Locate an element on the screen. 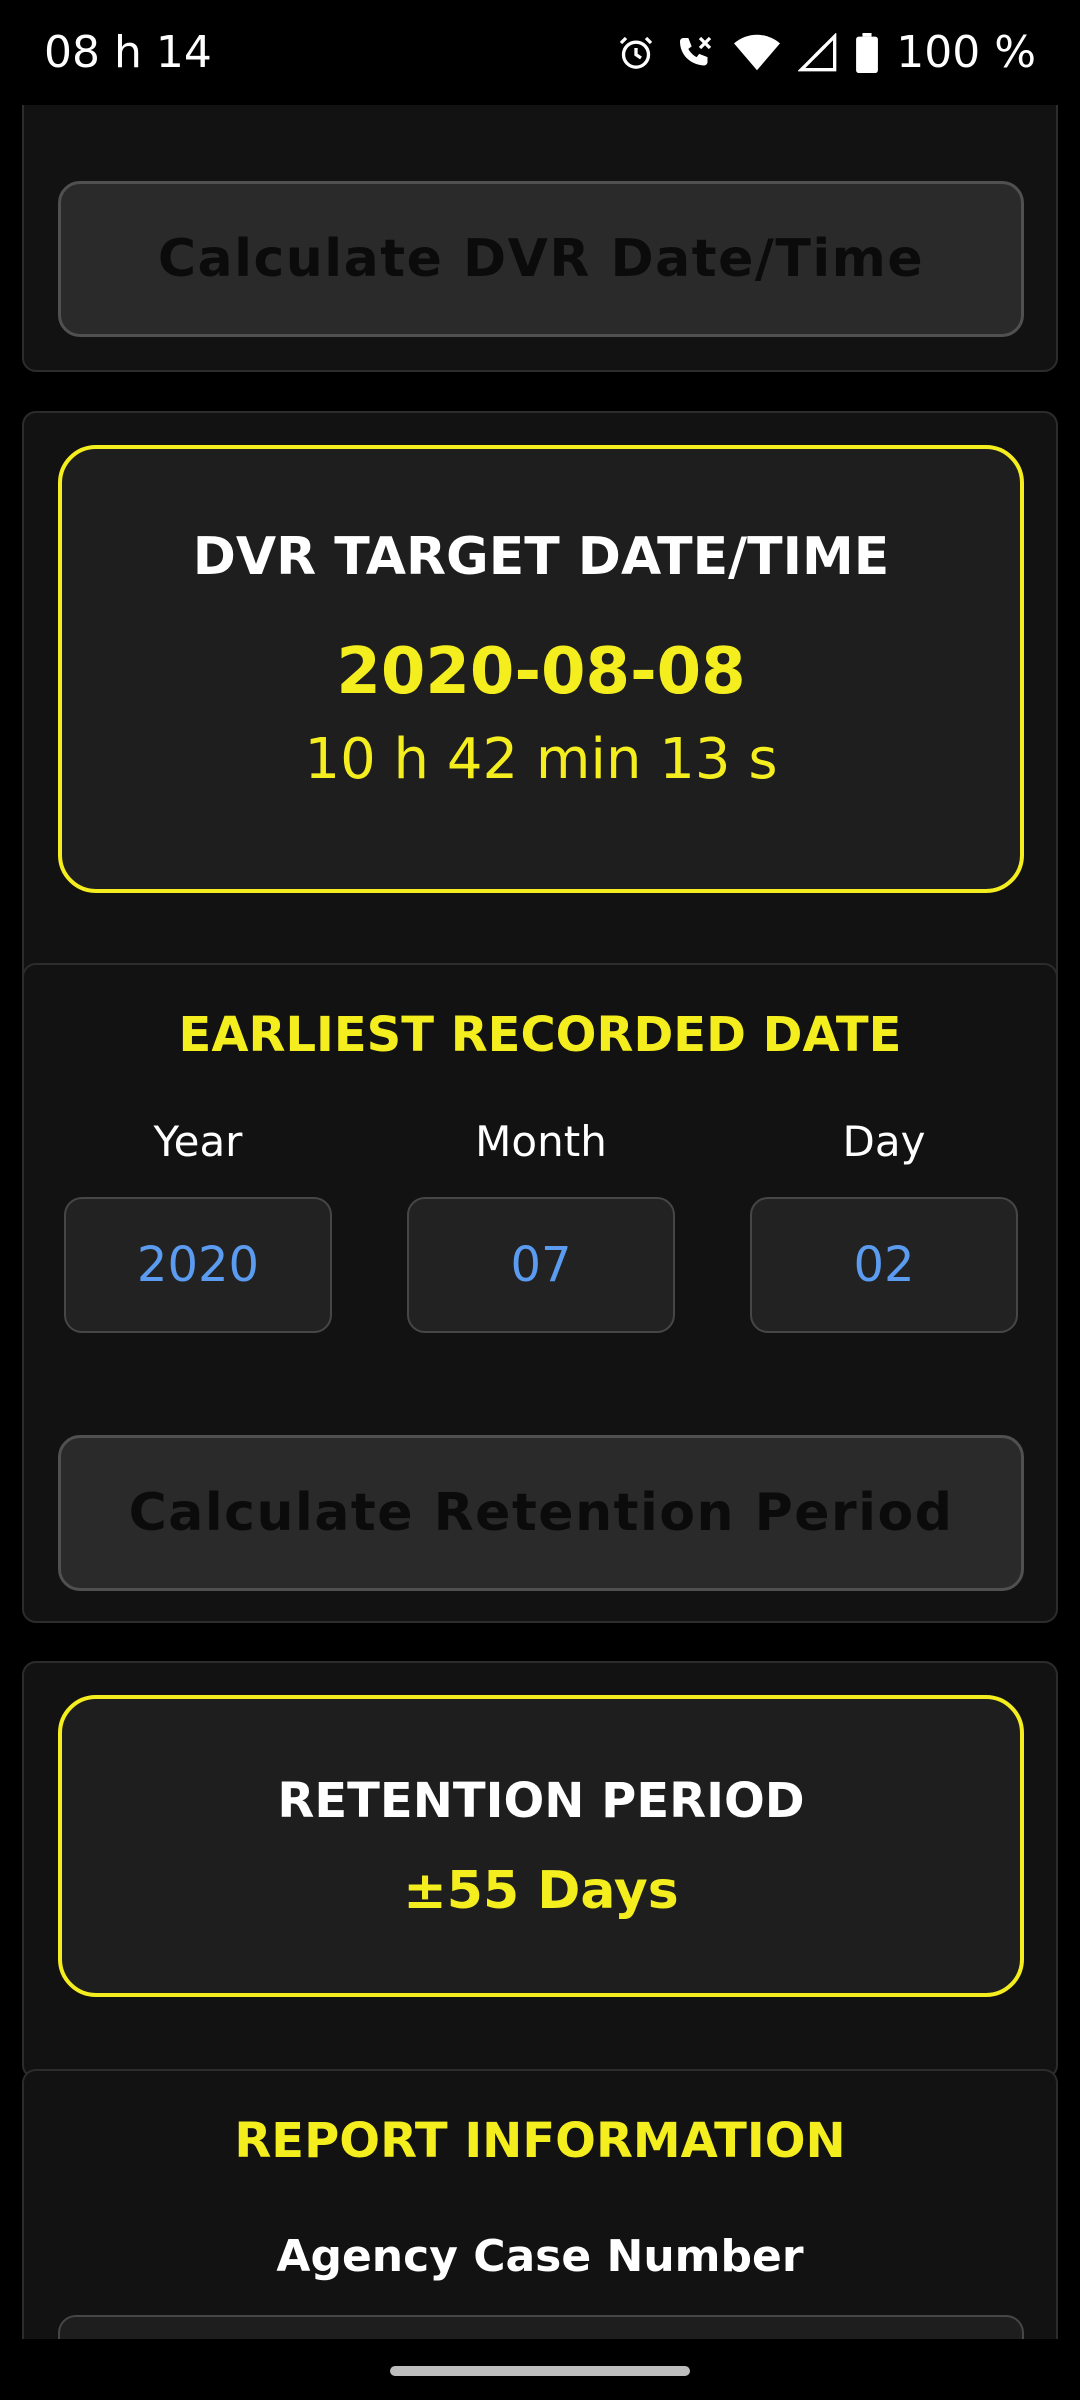  calc-dvr-card: Calculate DVR Date/Time is located at coordinates (540, 238).